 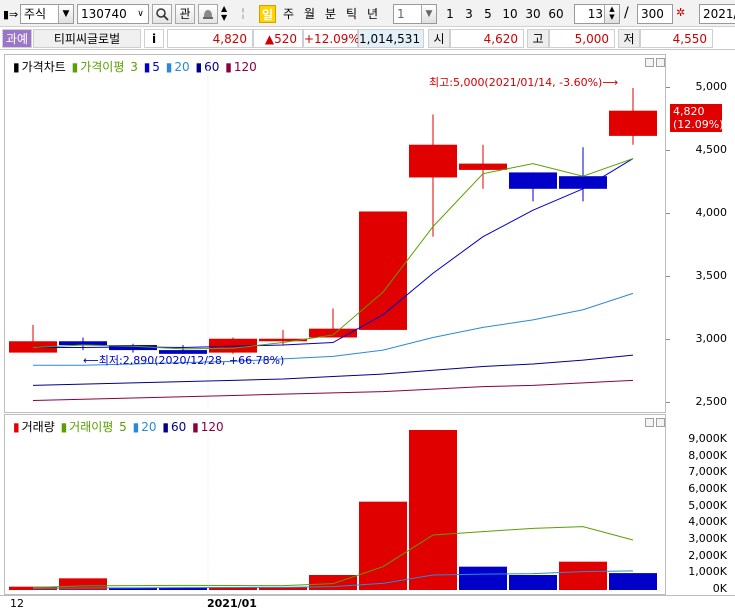 I want to click on period-day-button: 일, so click(x=267, y=14).